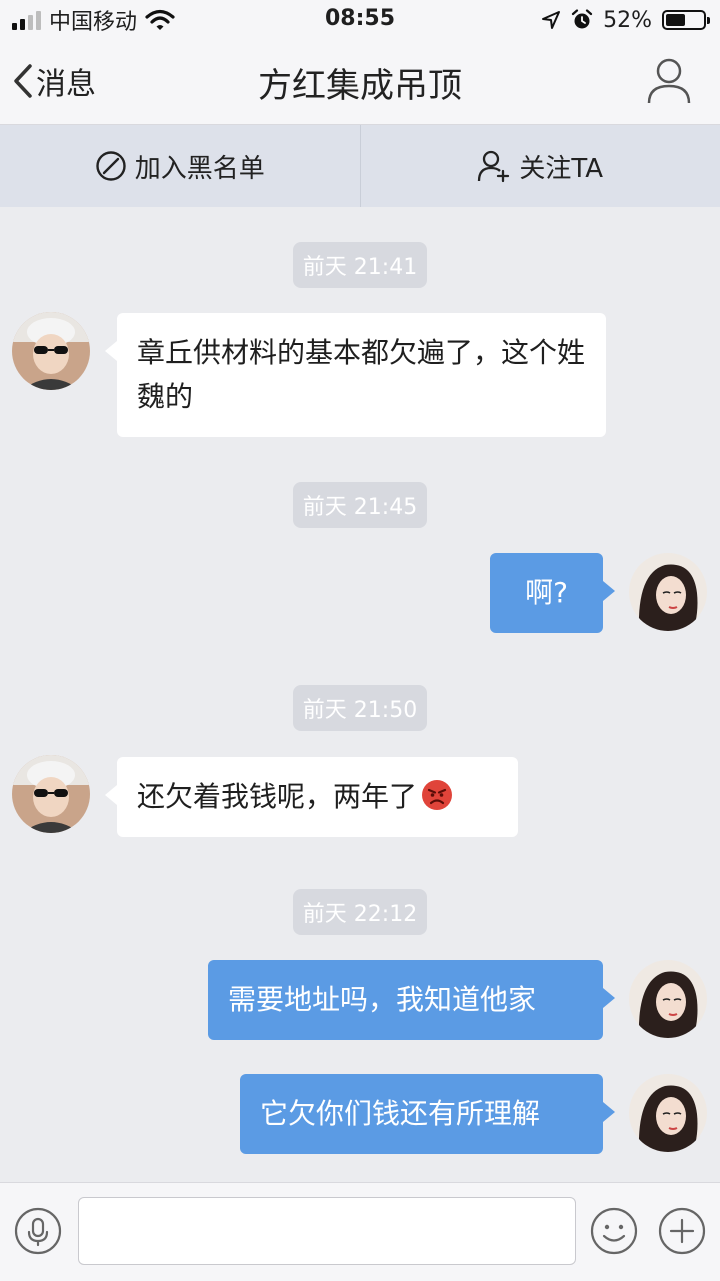 Image resolution: width=720 pixels, height=1281 pixels. What do you see at coordinates (360, 505) in the screenshot?
I see `message-timestamp: 前天 21:45` at bounding box center [360, 505].